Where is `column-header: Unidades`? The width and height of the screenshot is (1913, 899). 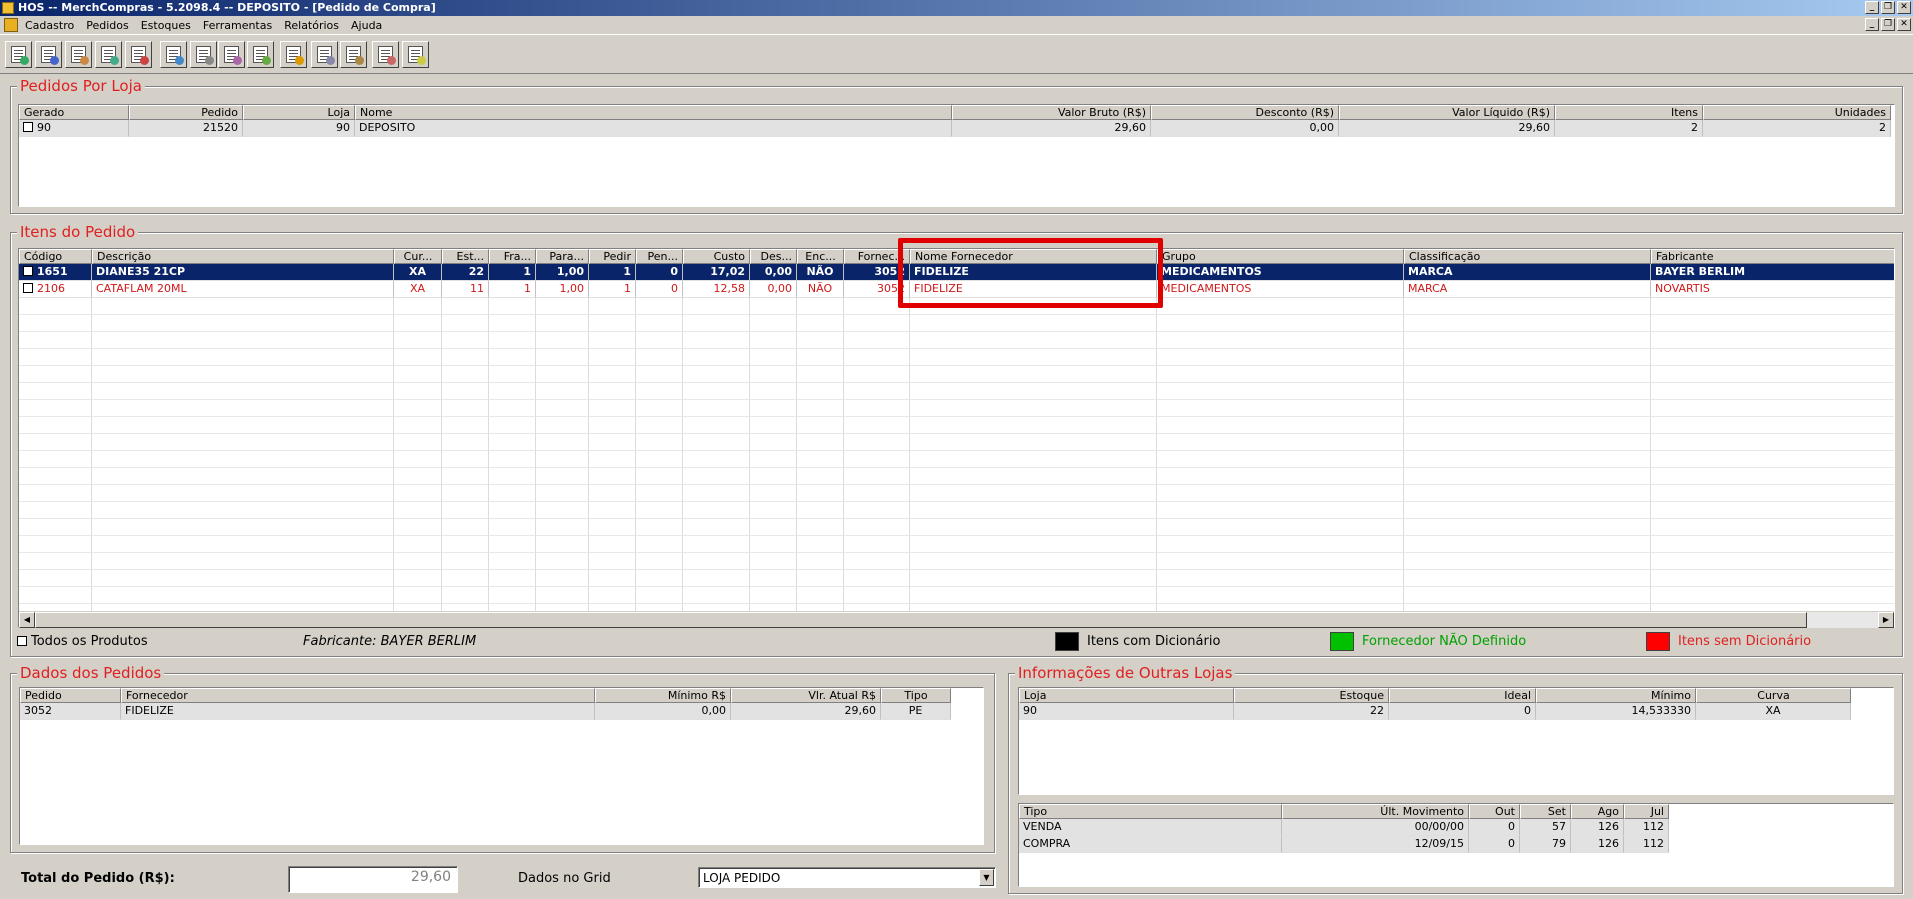 column-header: Unidades is located at coordinates (1797, 112).